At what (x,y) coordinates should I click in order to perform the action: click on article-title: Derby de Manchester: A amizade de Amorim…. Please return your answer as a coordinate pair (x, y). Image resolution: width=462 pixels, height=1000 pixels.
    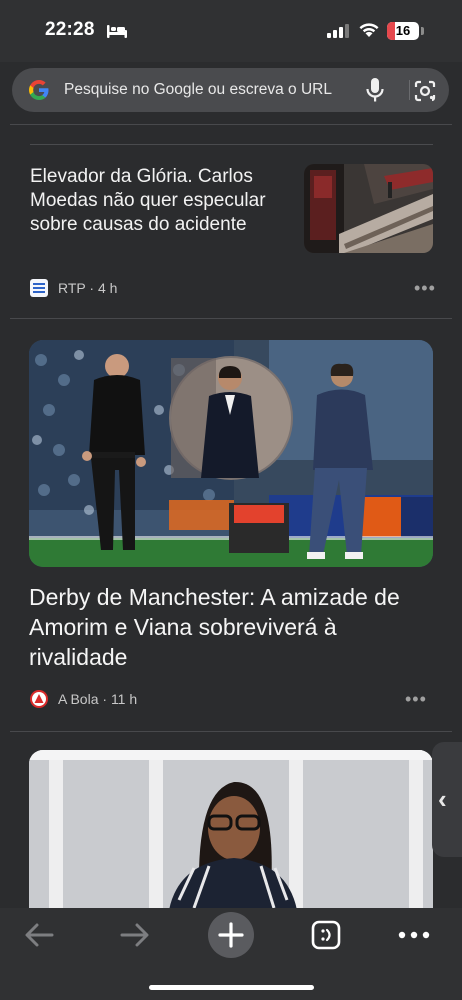
    Looking at the image, I should click on (229, 627).